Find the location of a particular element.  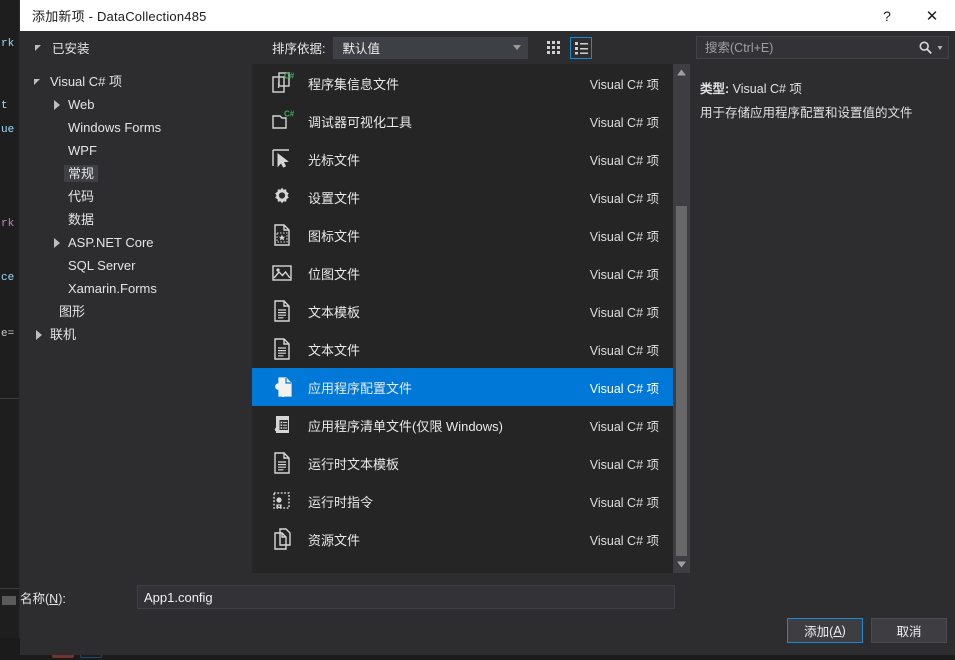

search-icon is located at coordinates (925, 48).